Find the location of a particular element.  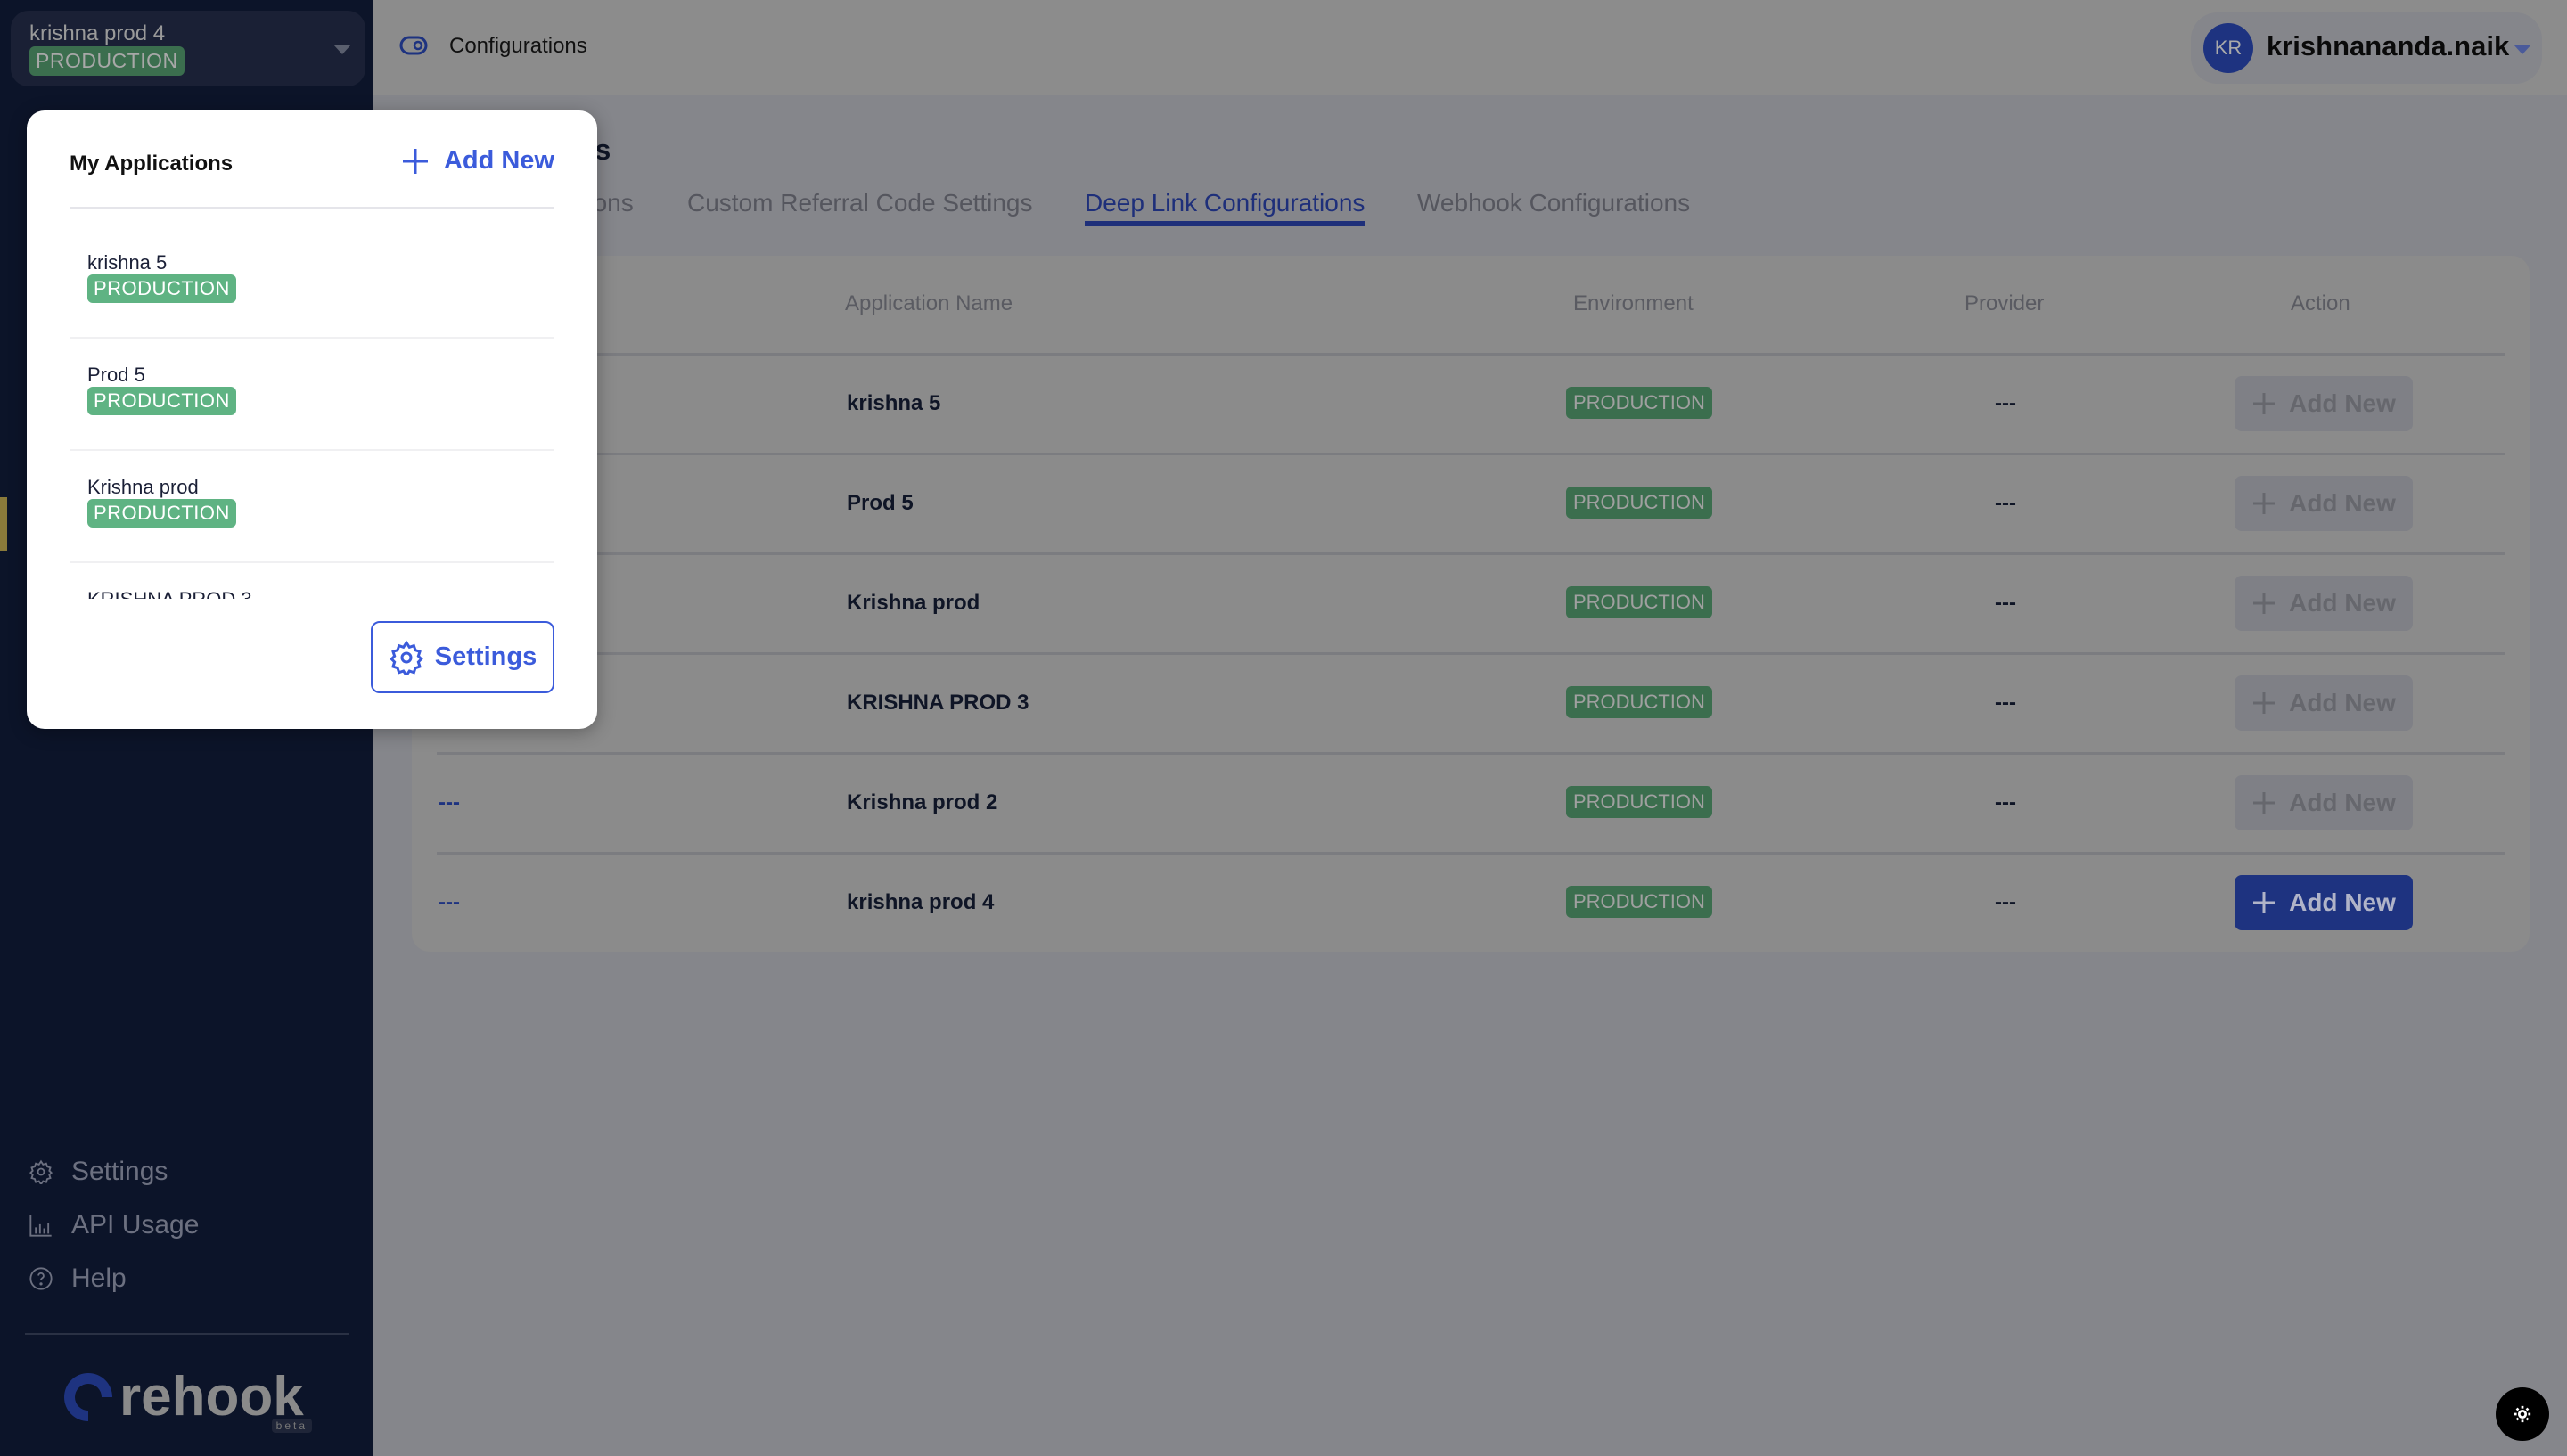

app-selector: krishna prod 4 PRODUCTION is located at coordinates (188, 48).